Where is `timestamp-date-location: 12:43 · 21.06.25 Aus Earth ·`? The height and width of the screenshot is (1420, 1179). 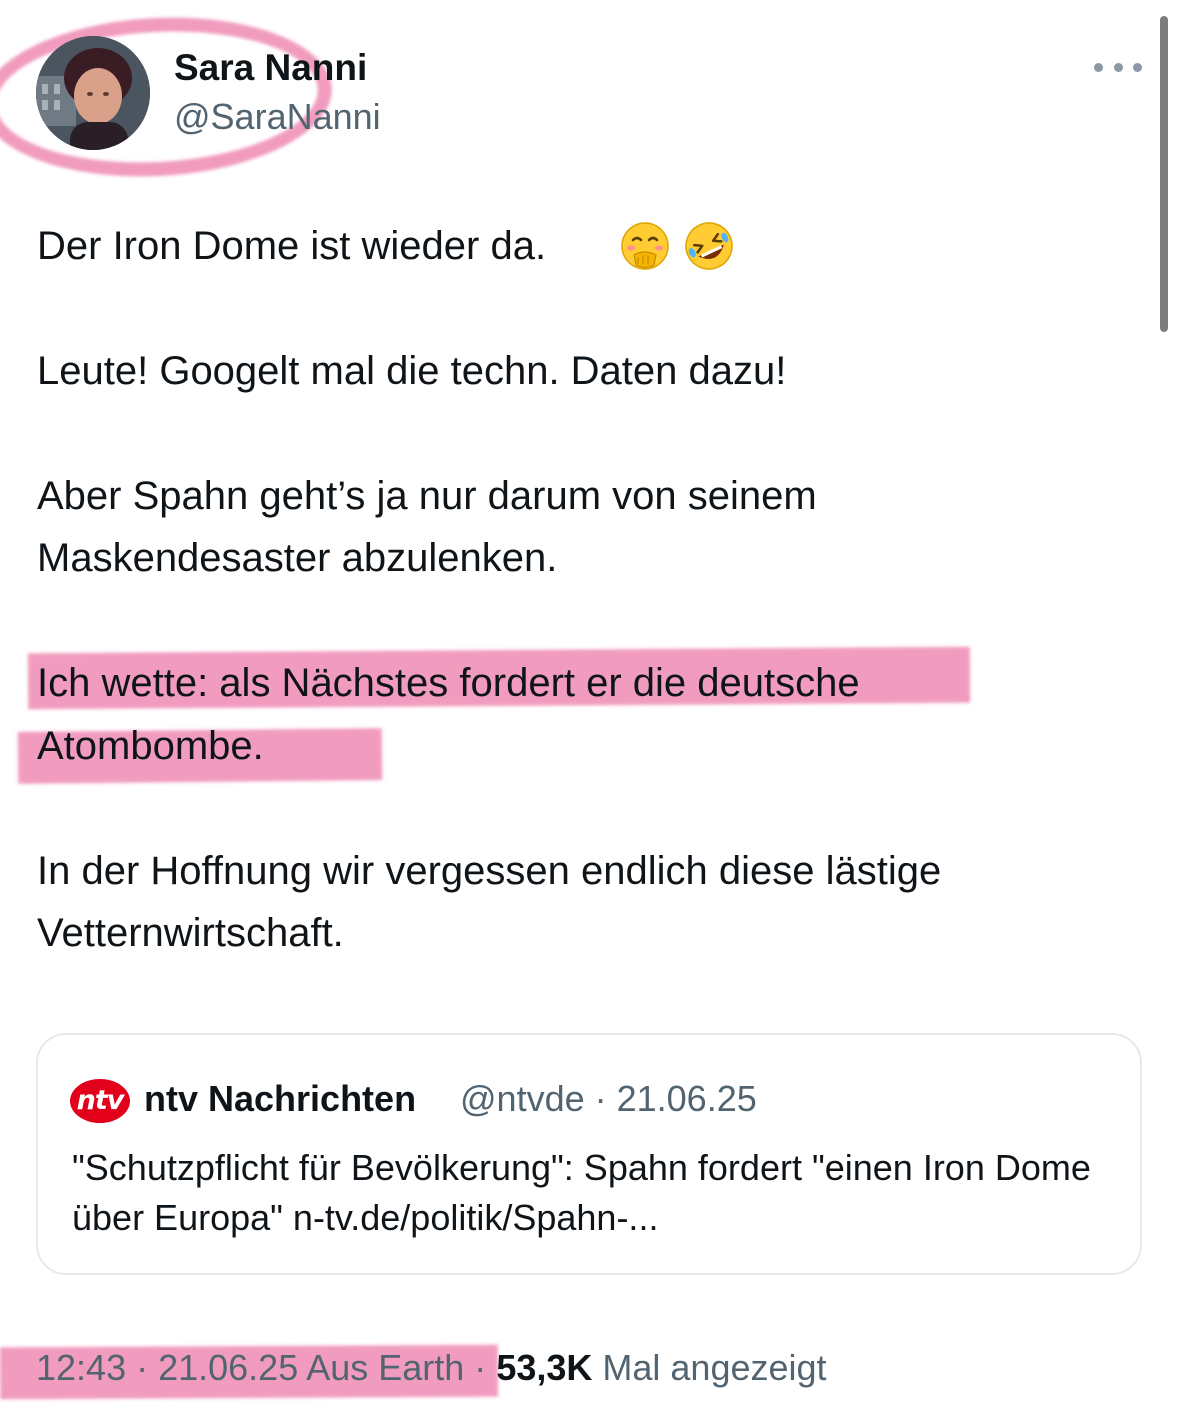 timestamp-date-location: 12:43 · 21.06.25 Aus Earth · is located at coordinates (266, 1367).